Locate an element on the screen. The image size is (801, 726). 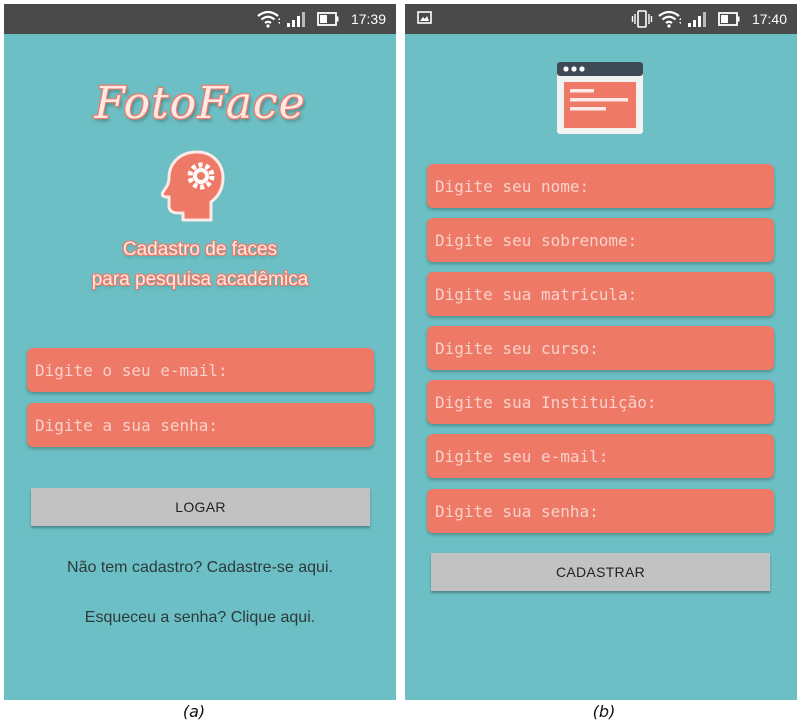
caption-b: (b) is located at coordinates (604, 711).